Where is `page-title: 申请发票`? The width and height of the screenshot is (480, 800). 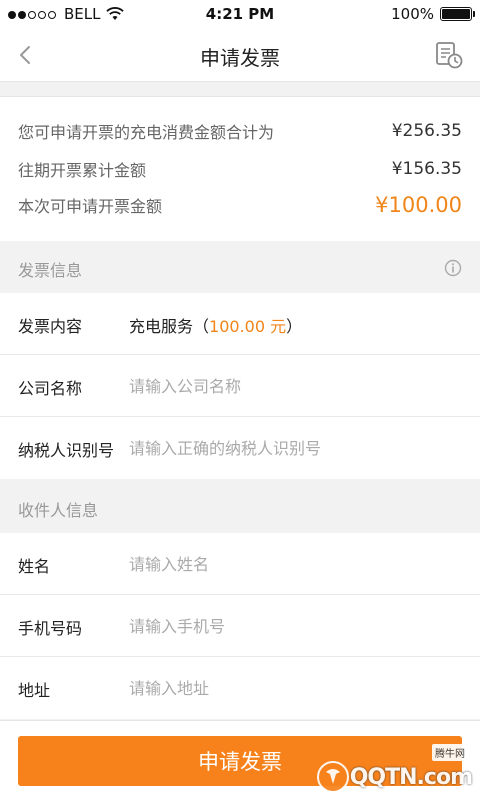
page-title: 申请发票 is located at coordinates (240, 58).